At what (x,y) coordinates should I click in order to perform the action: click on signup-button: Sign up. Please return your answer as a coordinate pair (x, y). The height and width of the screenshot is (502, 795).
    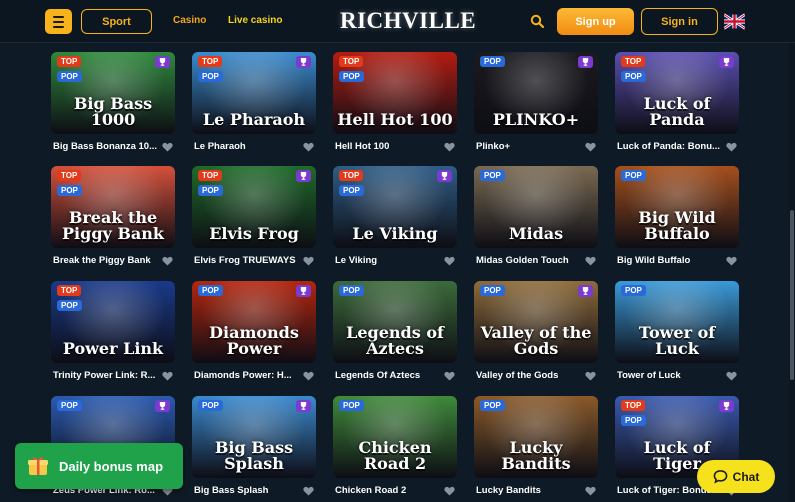
    Looking at the image, I should click on (595, 21).